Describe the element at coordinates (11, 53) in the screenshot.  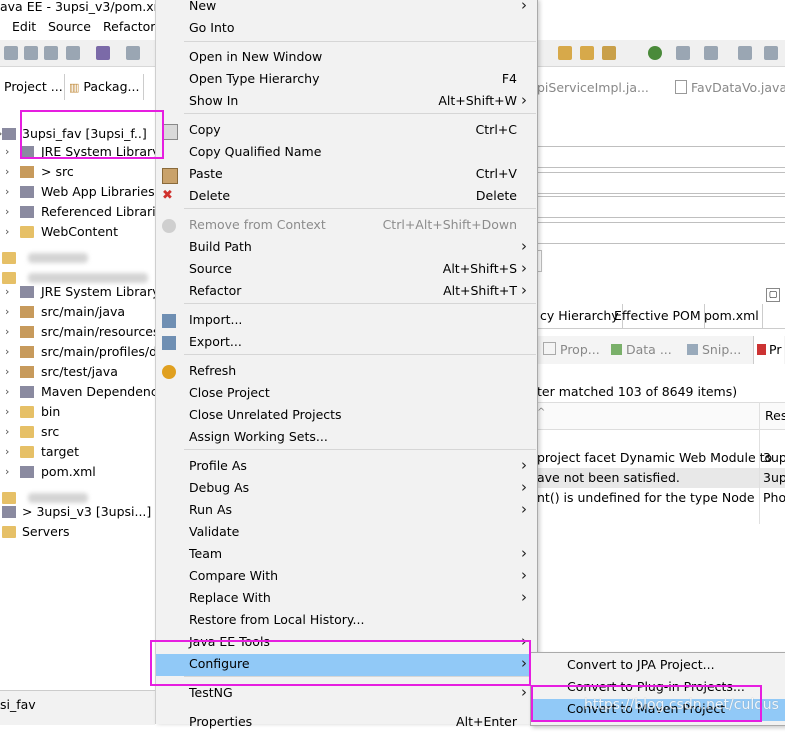
I see `new-icon` at that location.